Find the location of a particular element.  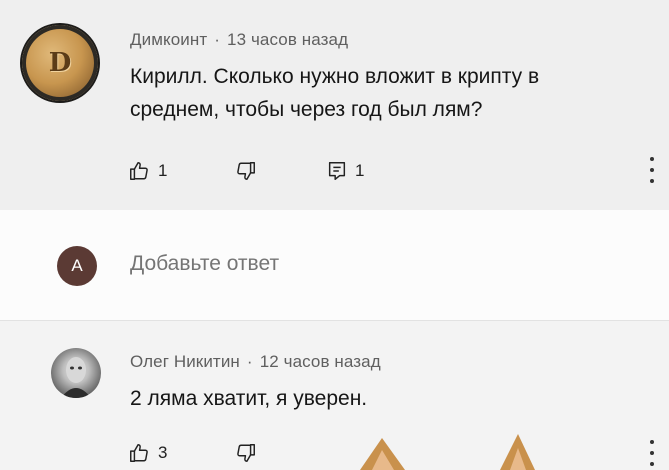

comment-text-line: среднем, чтобы через год был лям? is located at coordinates (306, 109).